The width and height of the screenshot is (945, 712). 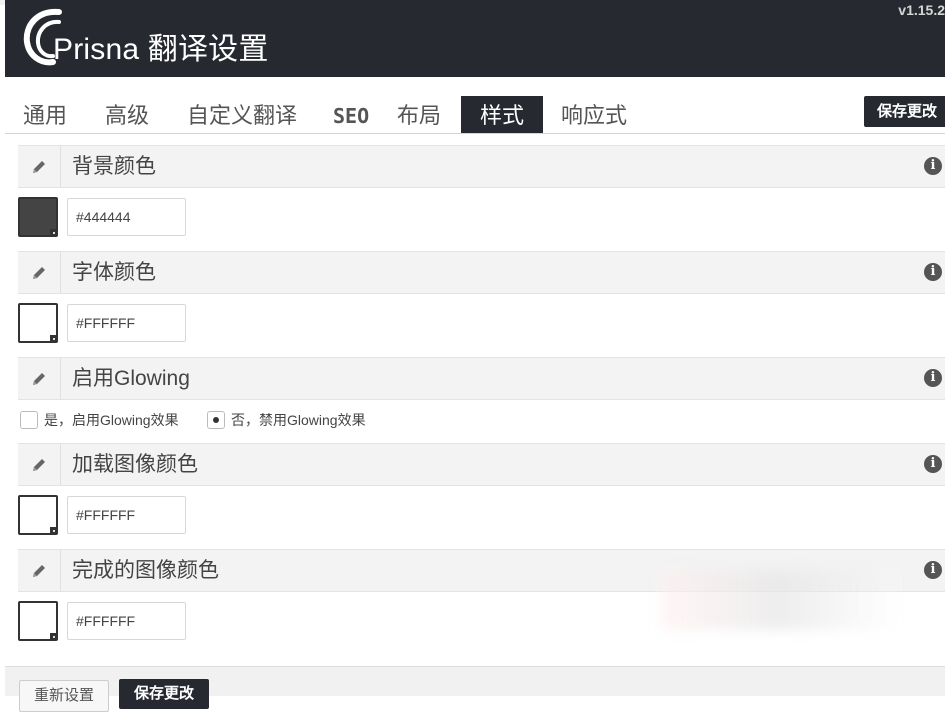 I want to click on glowing-yes-radio, so click(x=29, y=420).